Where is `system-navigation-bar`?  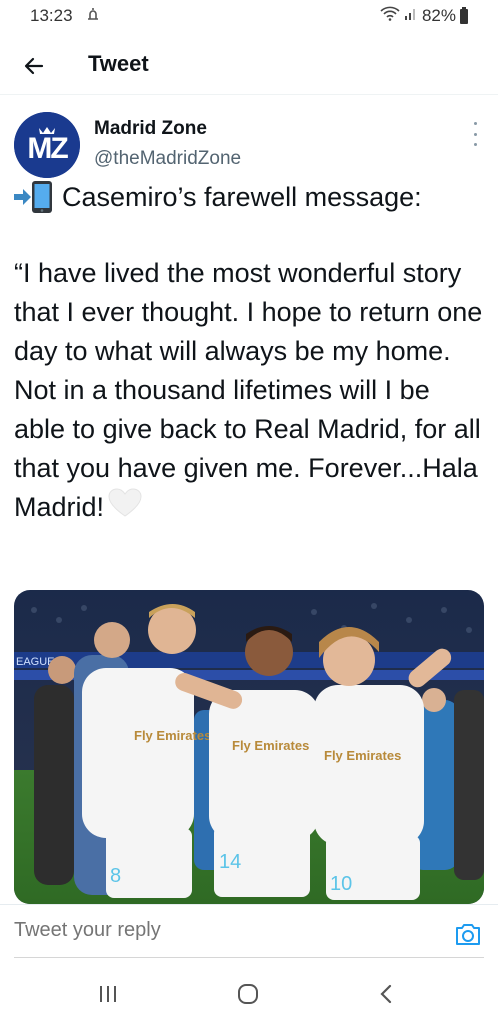 system-navigation-bar is located at coordinates (249, 993).